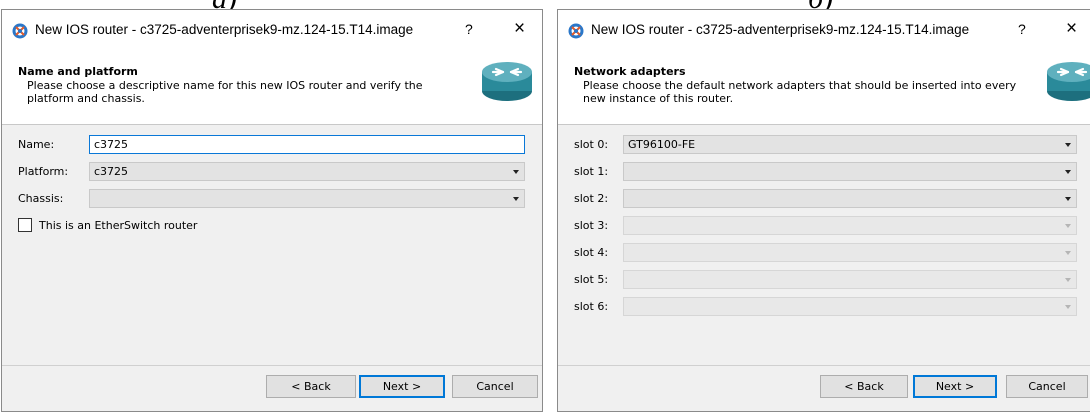  I want to click on slot-row: slot 2:, so click(824, 199).